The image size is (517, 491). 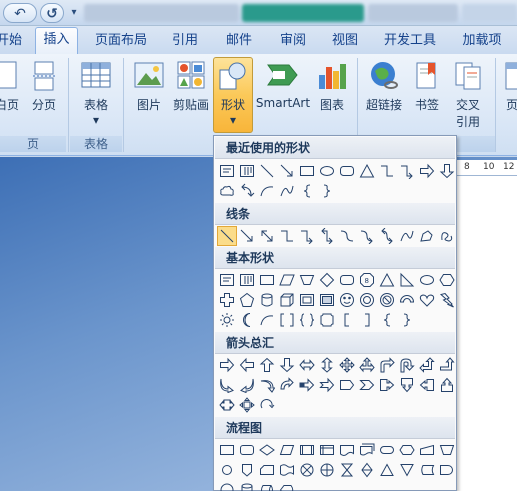 What do you see at coordinates (327, 365) in the screenshot?
I see `up-down-arrow-icon` at bounding box center [327, 365].